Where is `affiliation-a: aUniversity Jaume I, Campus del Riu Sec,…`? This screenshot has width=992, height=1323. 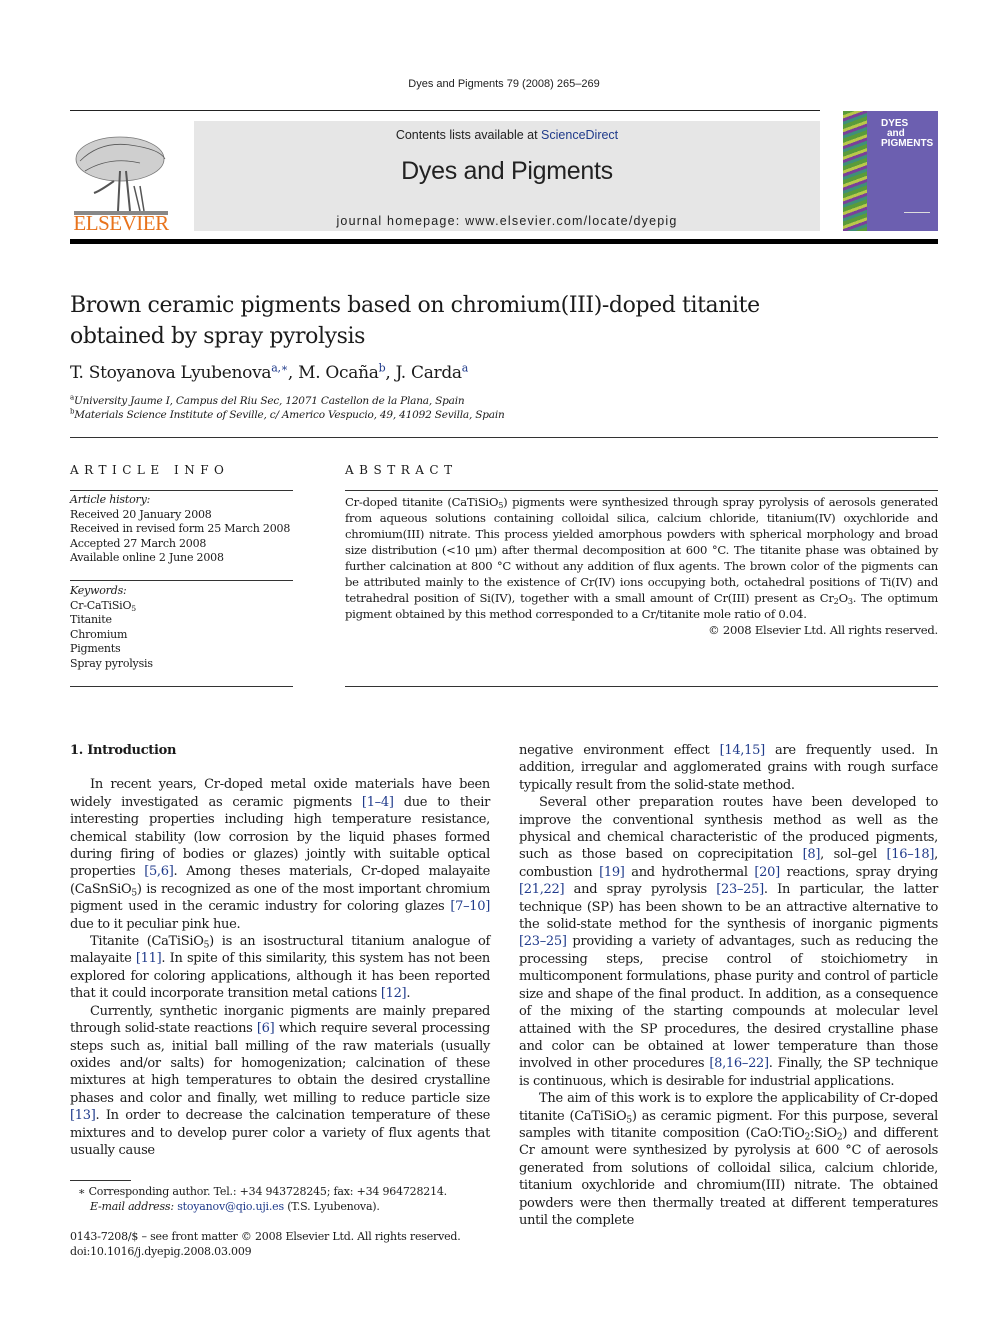 affiliation-a: aUniversity Jaume I, Campus del Riu Sec,… is located at coordinates (267, 400).